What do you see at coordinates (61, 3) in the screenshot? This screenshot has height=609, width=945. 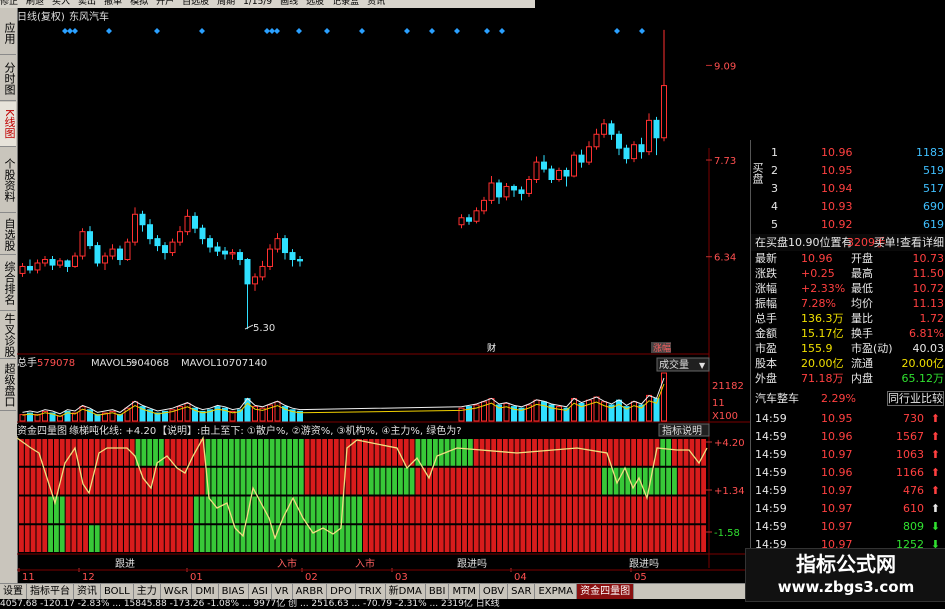 I see `menu-item: 买入` at bounding box center [61, 3].